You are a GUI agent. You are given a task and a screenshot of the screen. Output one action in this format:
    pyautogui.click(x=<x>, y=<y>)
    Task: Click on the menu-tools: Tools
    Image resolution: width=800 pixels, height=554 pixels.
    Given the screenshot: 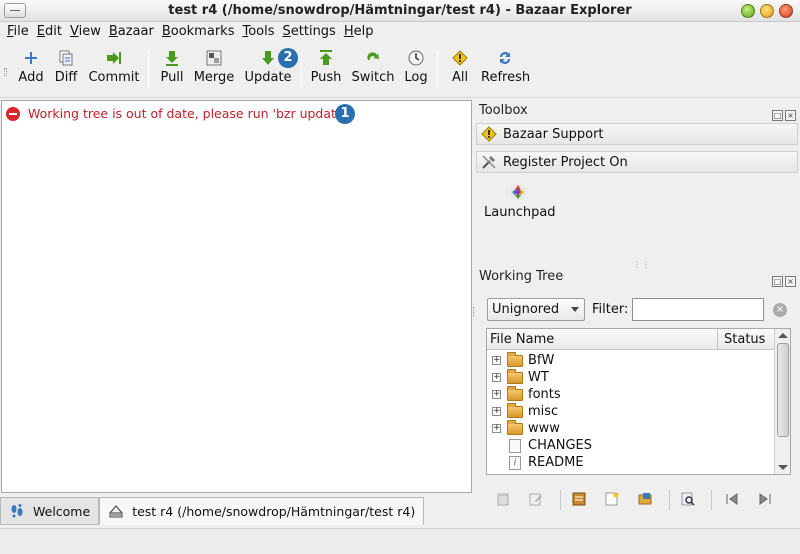 What is the action you would take?
    pyautogui.click(x=258, y=32)
    